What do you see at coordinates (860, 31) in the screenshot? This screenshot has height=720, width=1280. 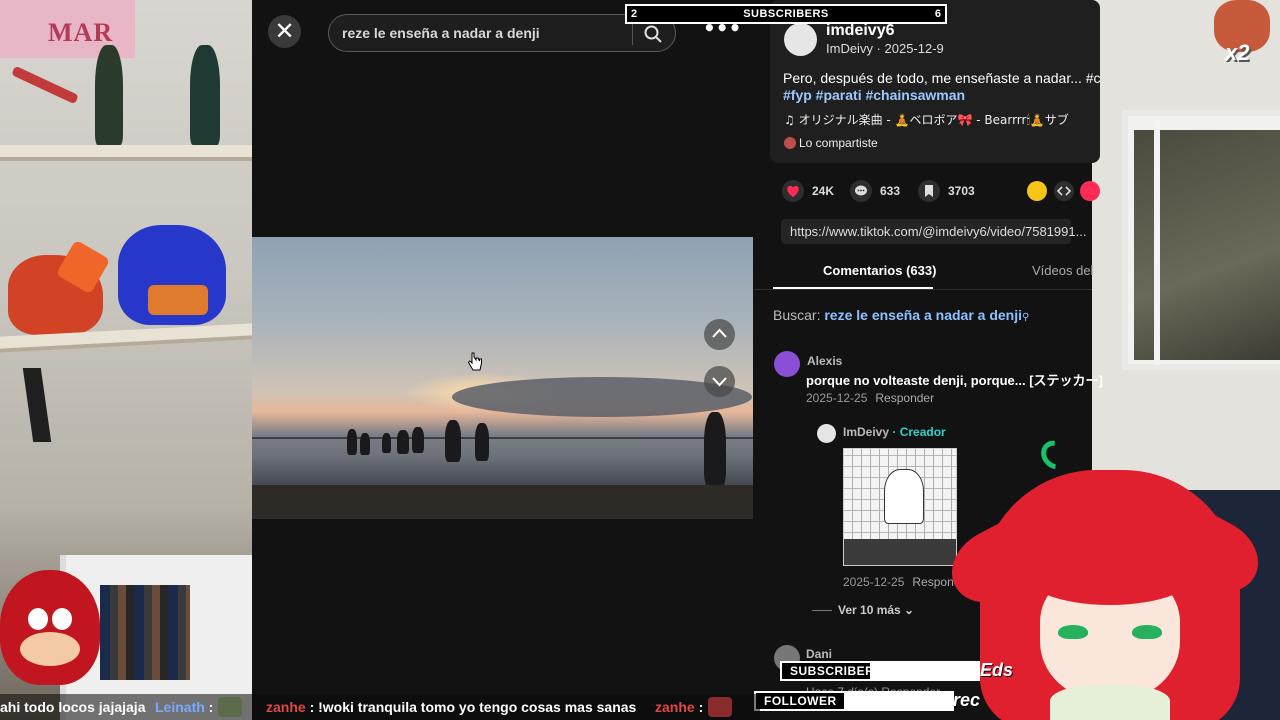 I see `author-handle: imdeivy6` at bounding box center [860, 31].